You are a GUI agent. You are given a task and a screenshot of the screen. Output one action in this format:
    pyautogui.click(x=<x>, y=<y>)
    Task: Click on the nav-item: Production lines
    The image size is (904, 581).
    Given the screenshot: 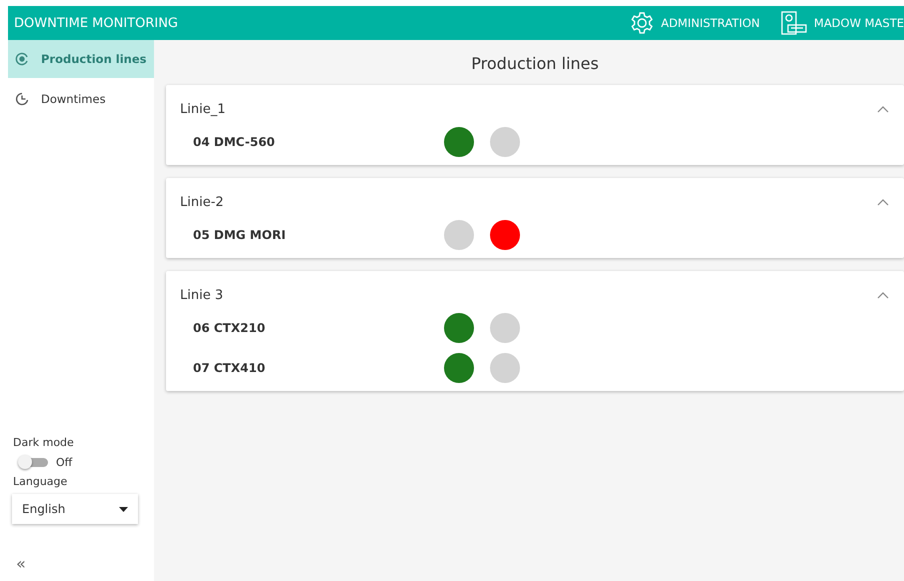 What is the action you would take?
    pyautogui.click(x=81, y=59)
    